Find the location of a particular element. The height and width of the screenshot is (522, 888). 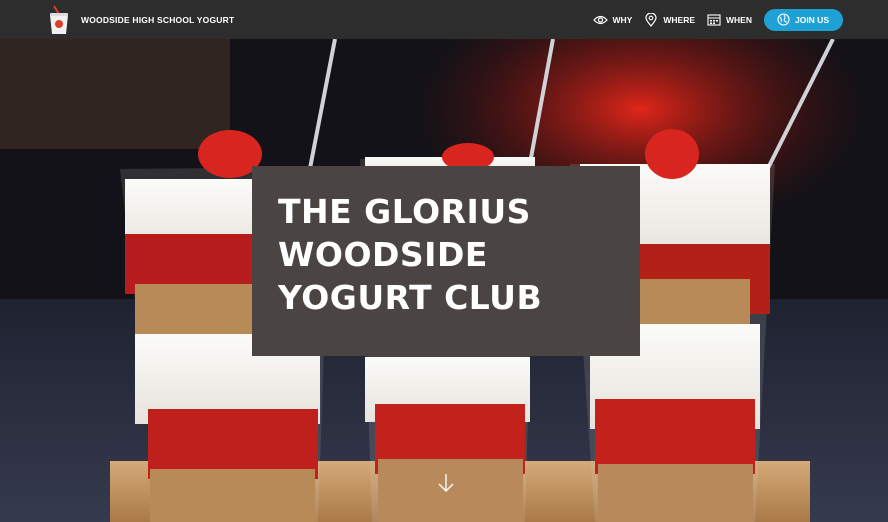

join-us-button: JOIN US is located at coordinates (803, 19).